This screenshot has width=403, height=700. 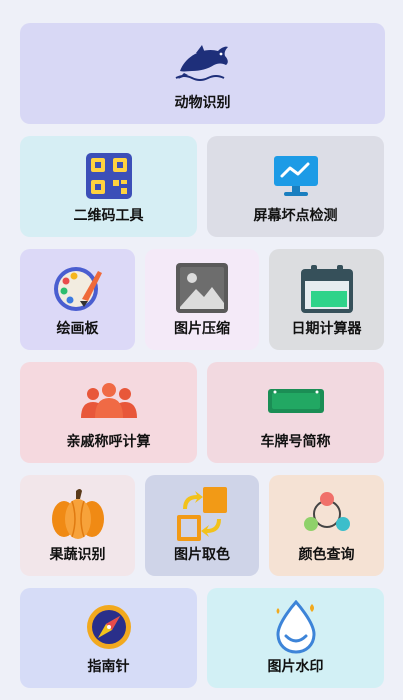 I want to click on tile-label: 图片压缩, so click(x=202, y=329).